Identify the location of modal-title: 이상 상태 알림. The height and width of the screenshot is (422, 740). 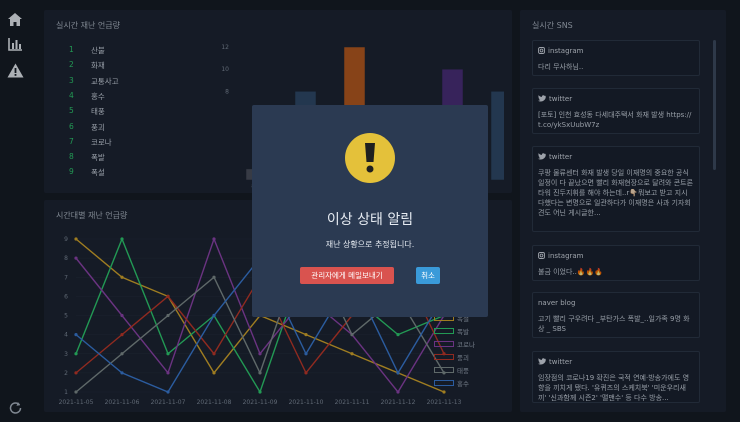
(370, 220).